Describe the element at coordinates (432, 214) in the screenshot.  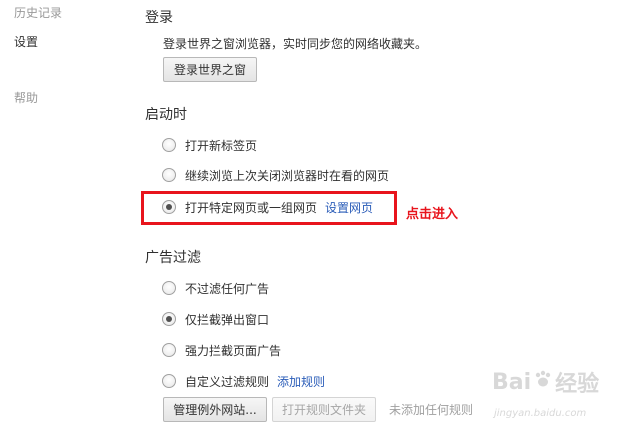
I see `annotation-text: 点击进入` at that location.